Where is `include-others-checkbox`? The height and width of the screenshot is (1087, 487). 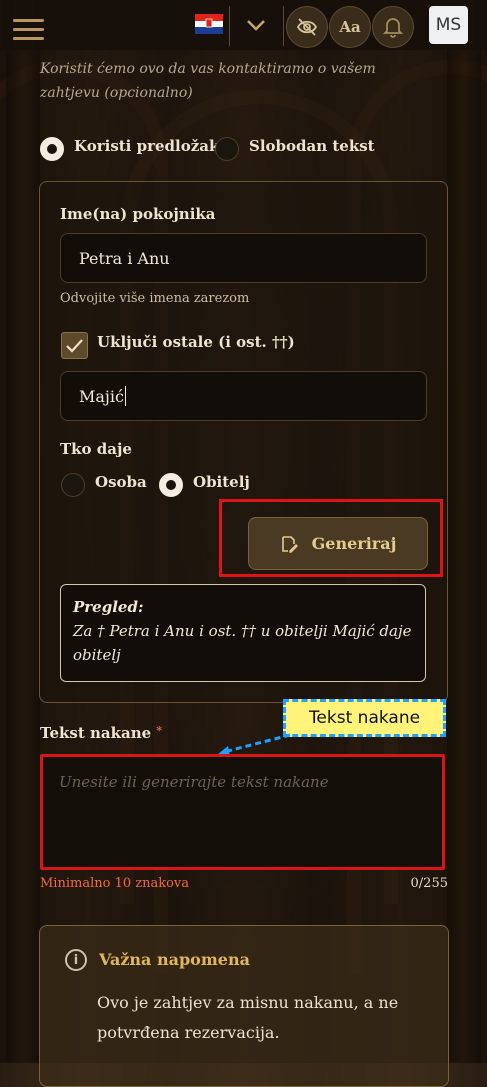
include-others-checkbox is located at coordinates (74, 345).